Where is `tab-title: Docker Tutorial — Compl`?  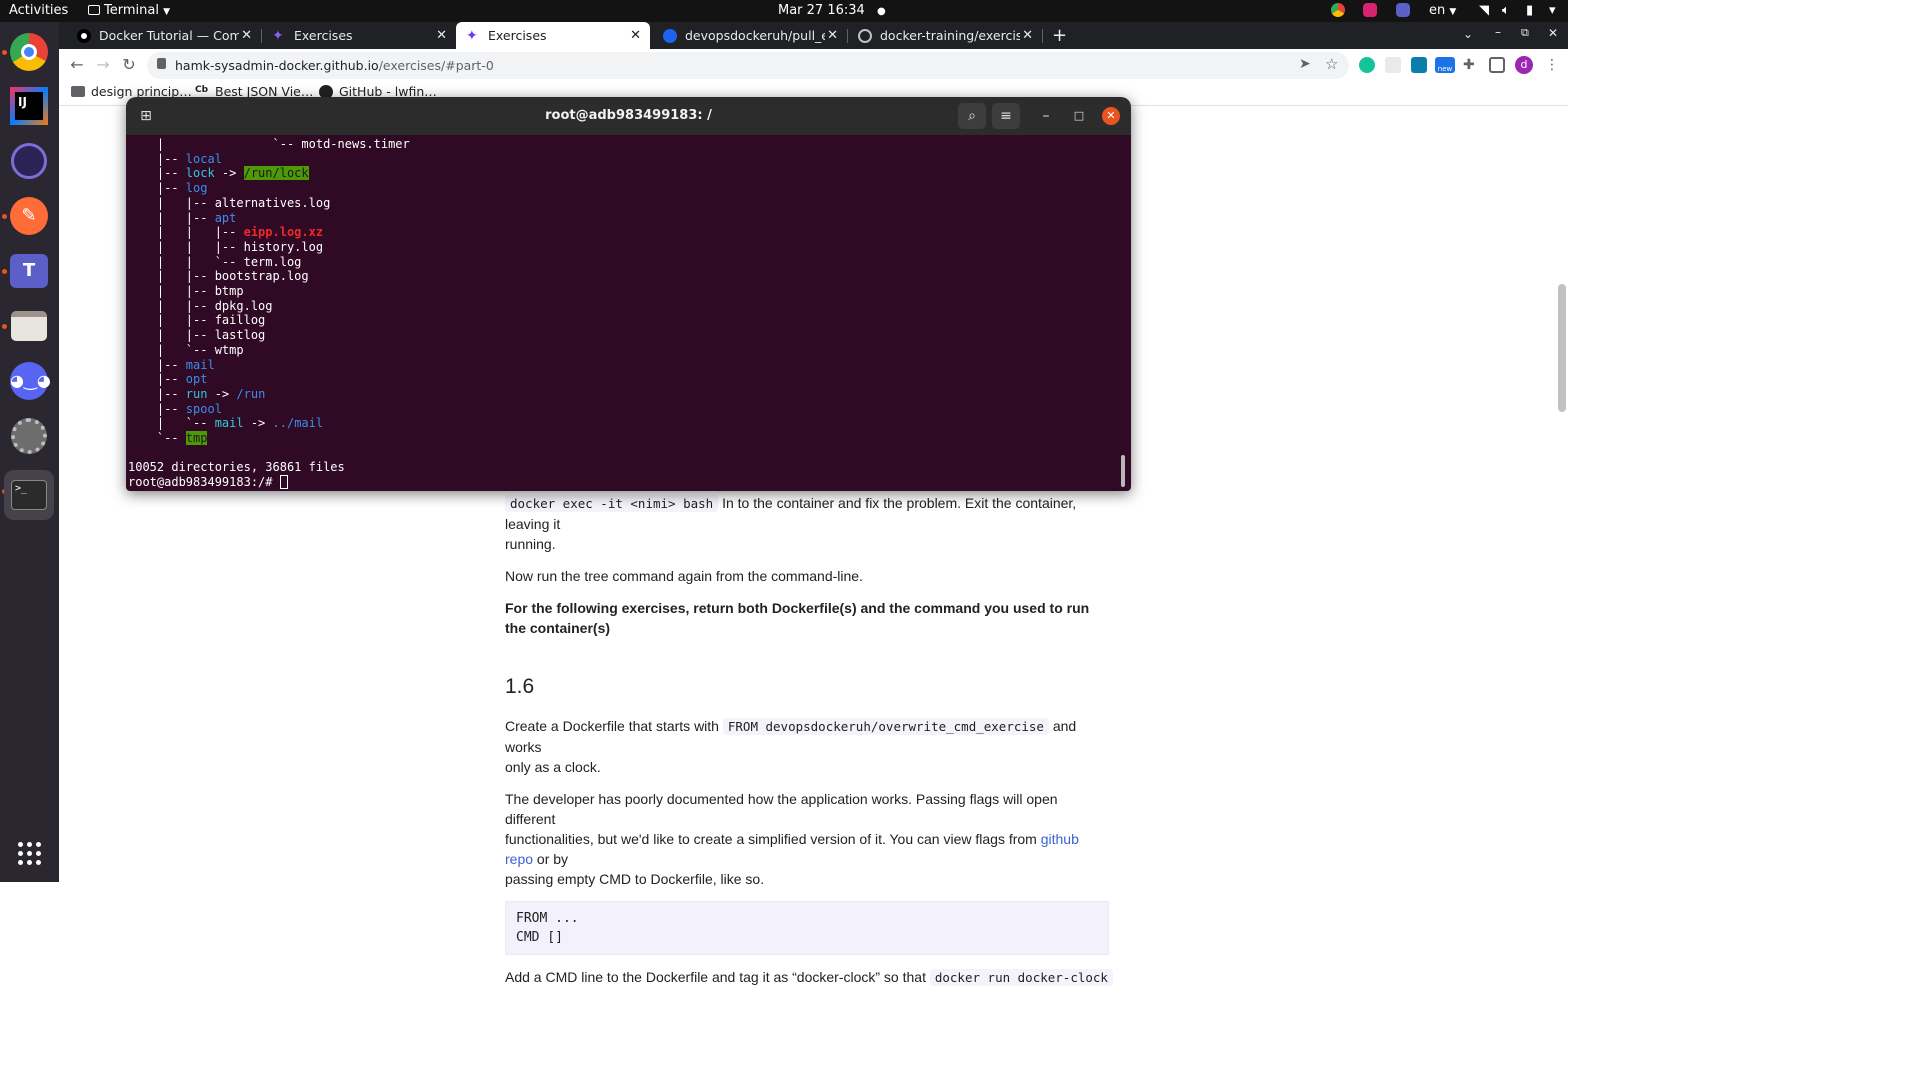 tab-title: Docker Tutorial — Compl is located at coordinates (169, 35).